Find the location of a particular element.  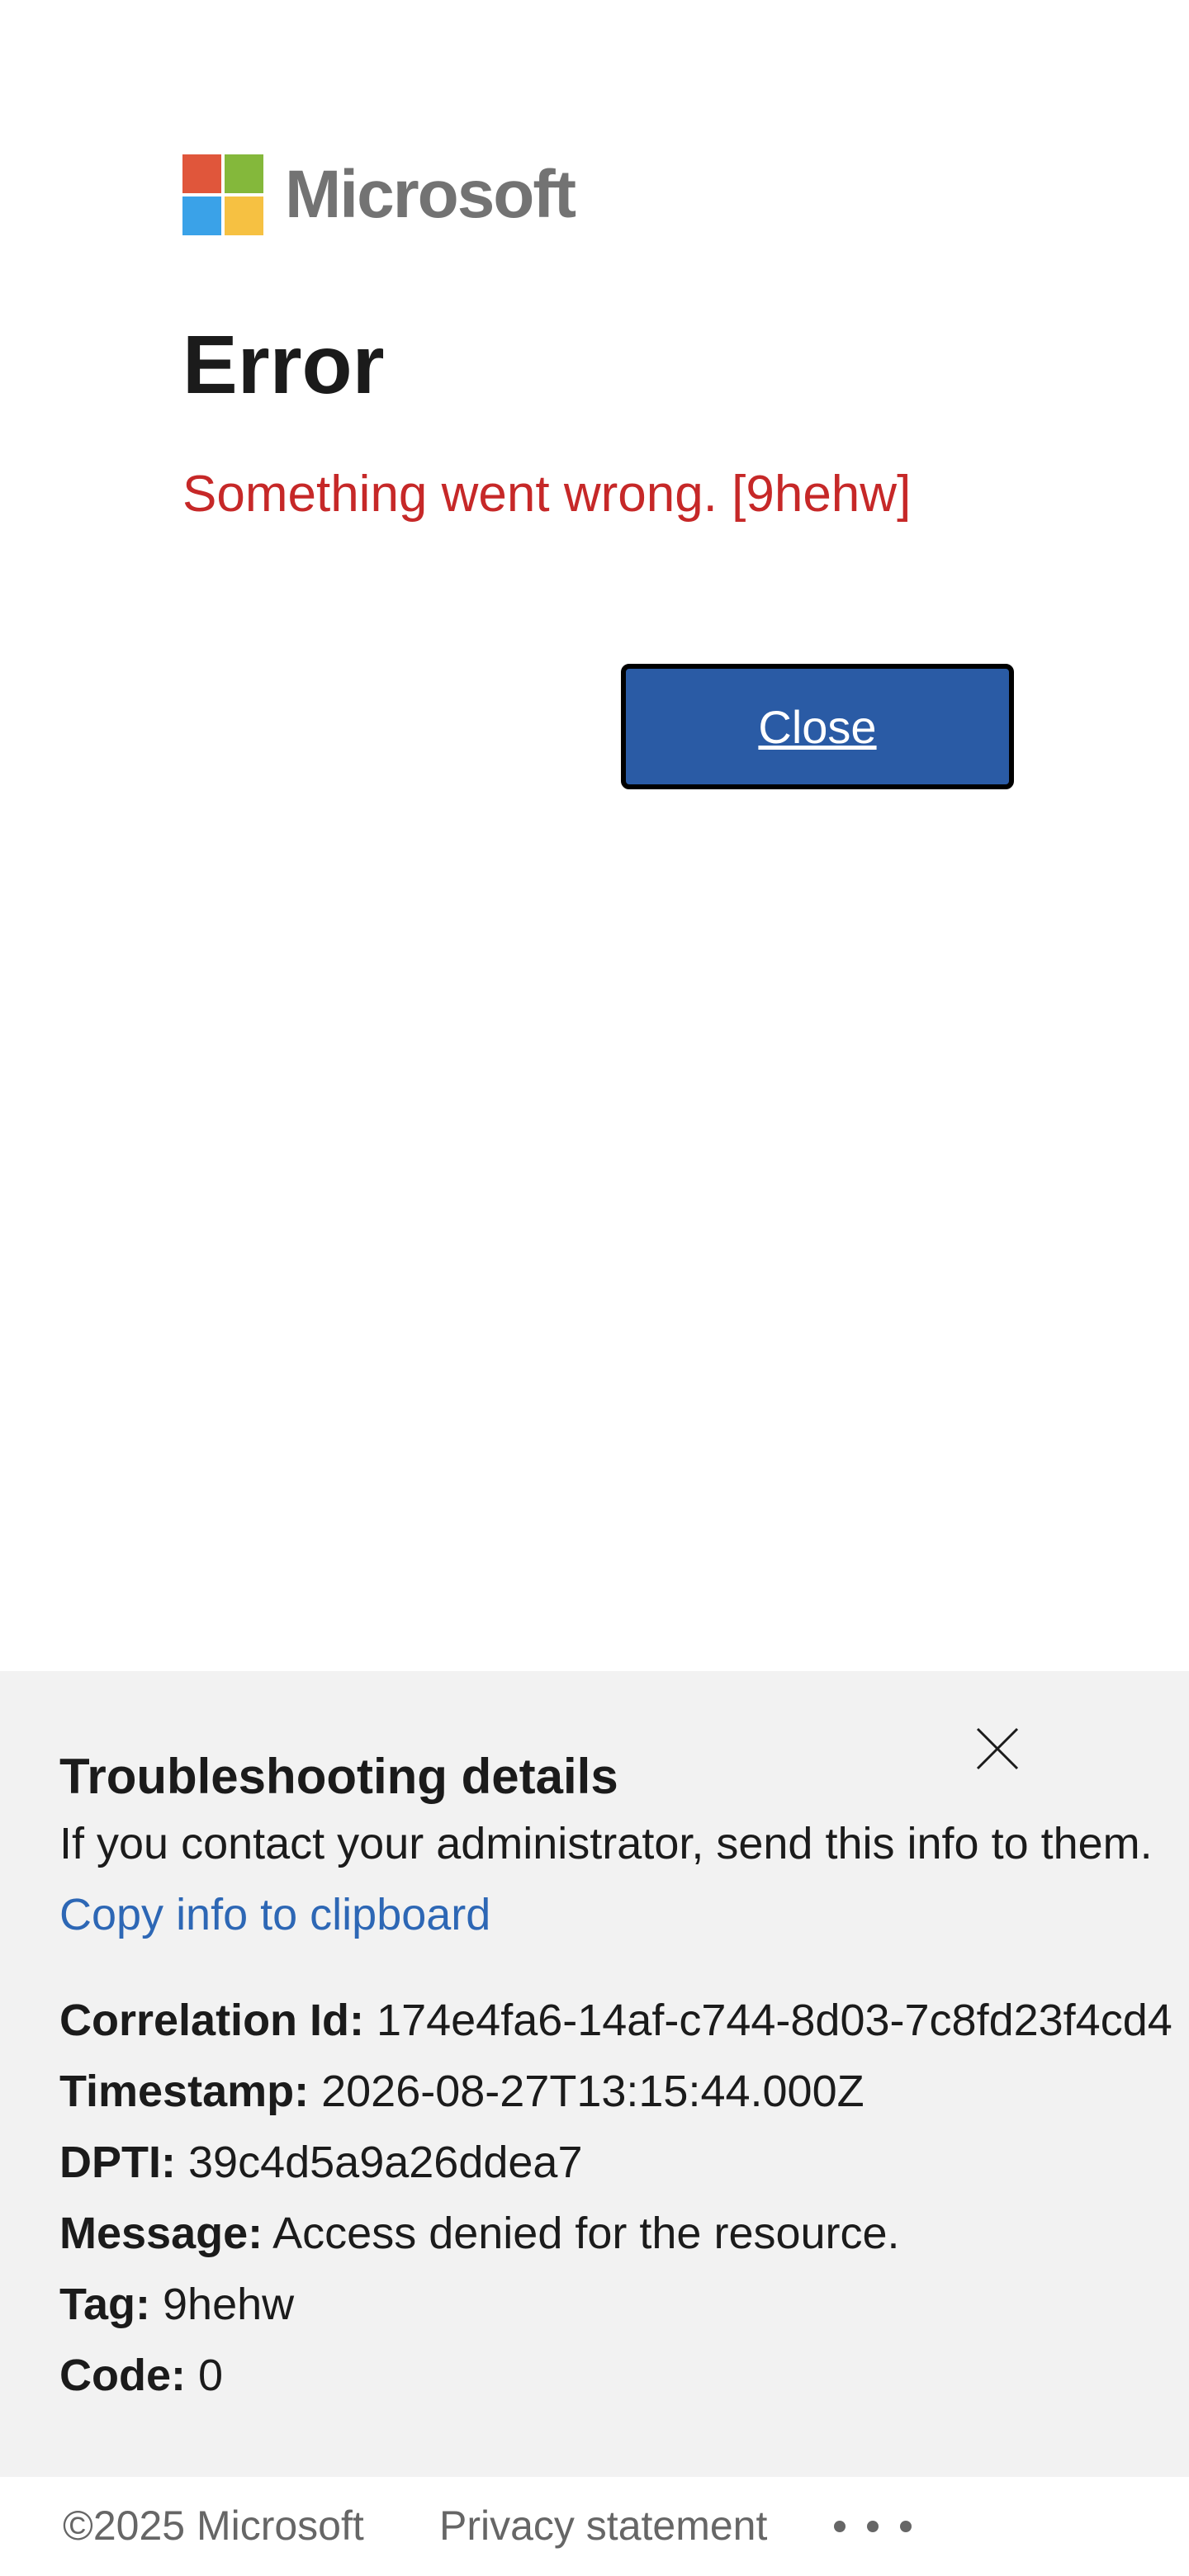

privacy-statement-link: Privacy statement is located at coordinates (603, 2525).